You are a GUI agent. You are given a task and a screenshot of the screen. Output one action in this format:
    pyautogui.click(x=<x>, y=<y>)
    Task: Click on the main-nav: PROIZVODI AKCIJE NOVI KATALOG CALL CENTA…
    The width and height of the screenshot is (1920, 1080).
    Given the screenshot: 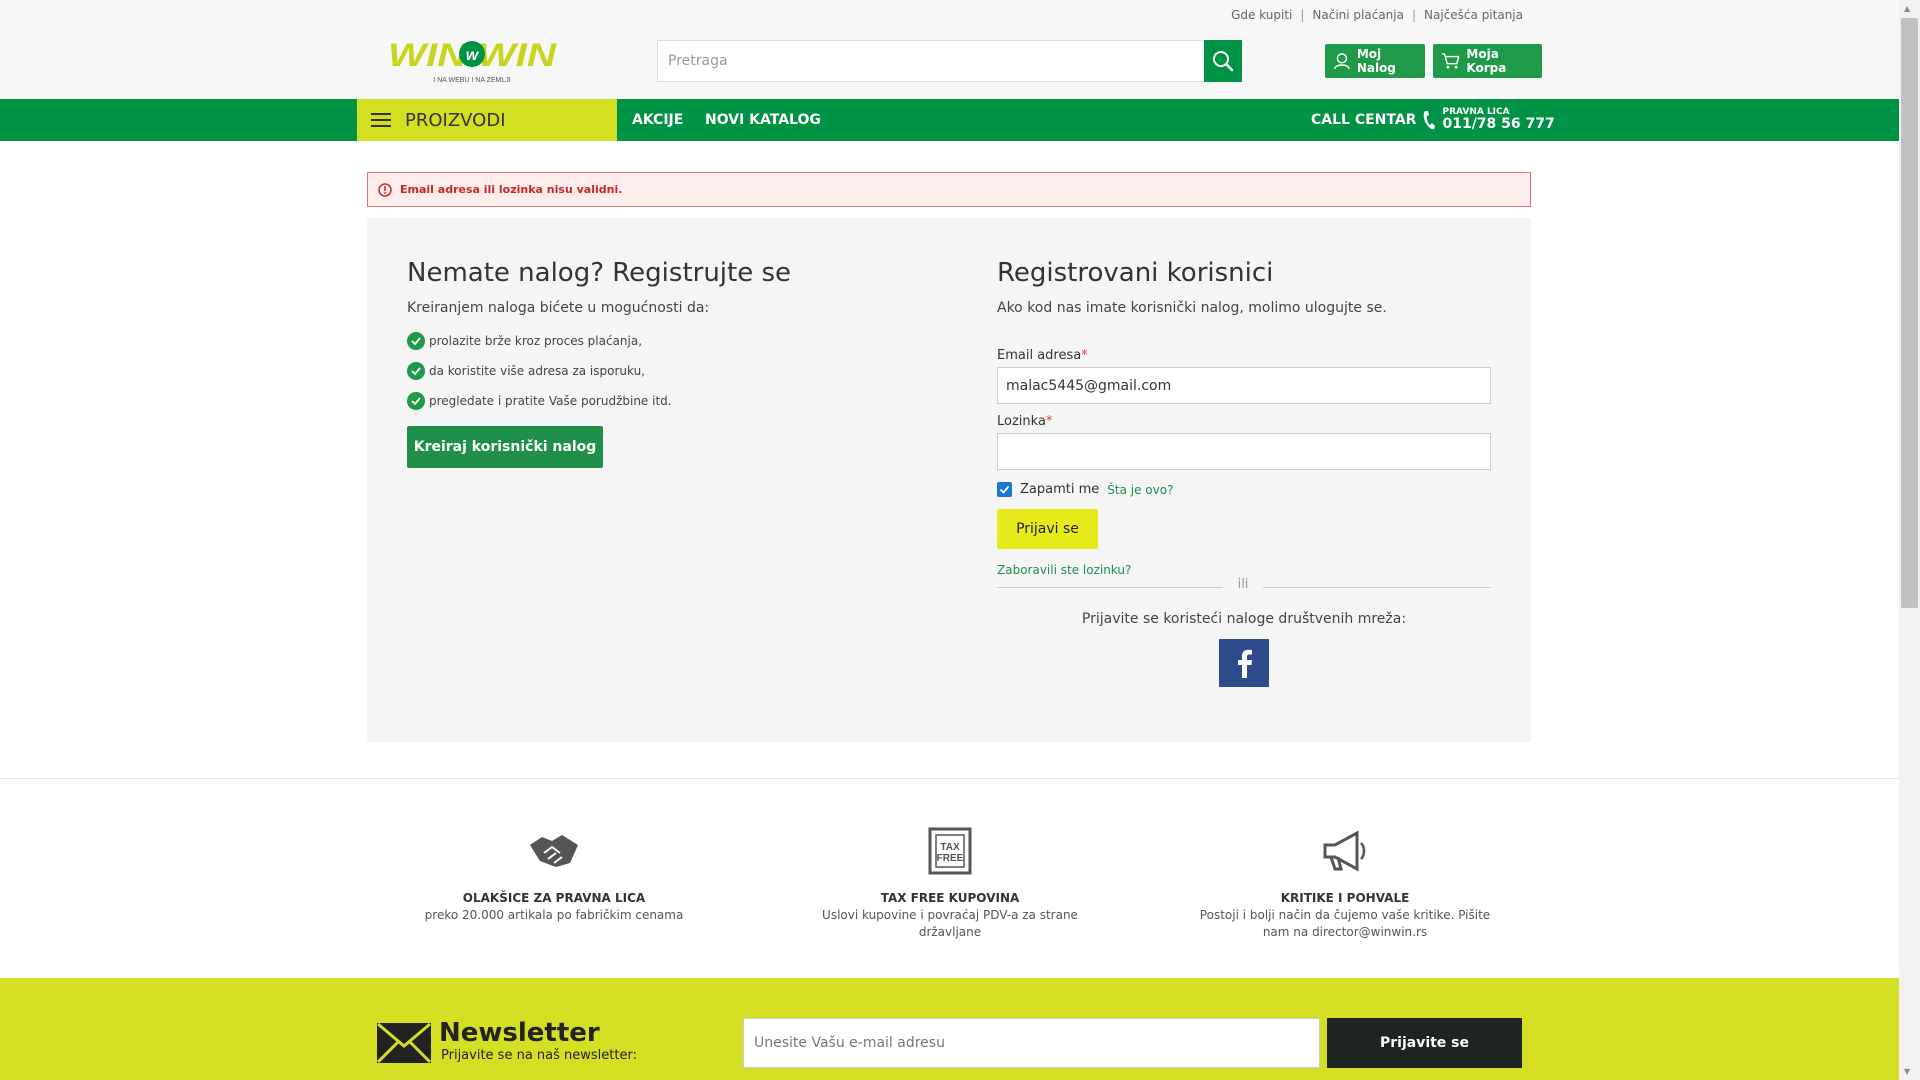 What is the action you would take?
    pyautogui.click(x=949, y=120)
    